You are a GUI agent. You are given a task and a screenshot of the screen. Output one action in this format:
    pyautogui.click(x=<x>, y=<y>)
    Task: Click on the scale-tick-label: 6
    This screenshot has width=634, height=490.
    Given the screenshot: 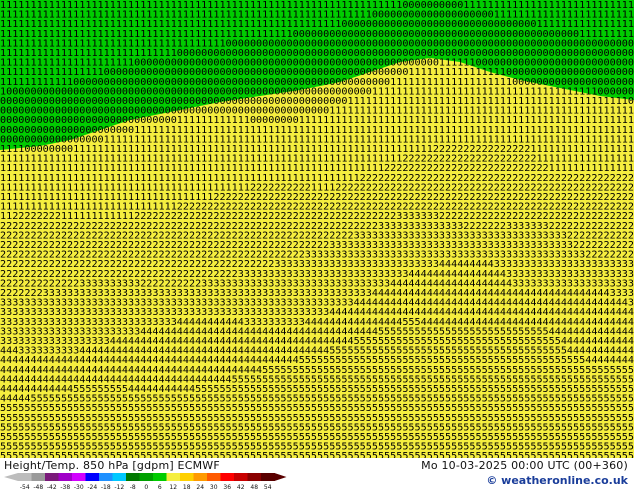 What is the action you would take?
    pyautogui.click(x=160, y=487)
    